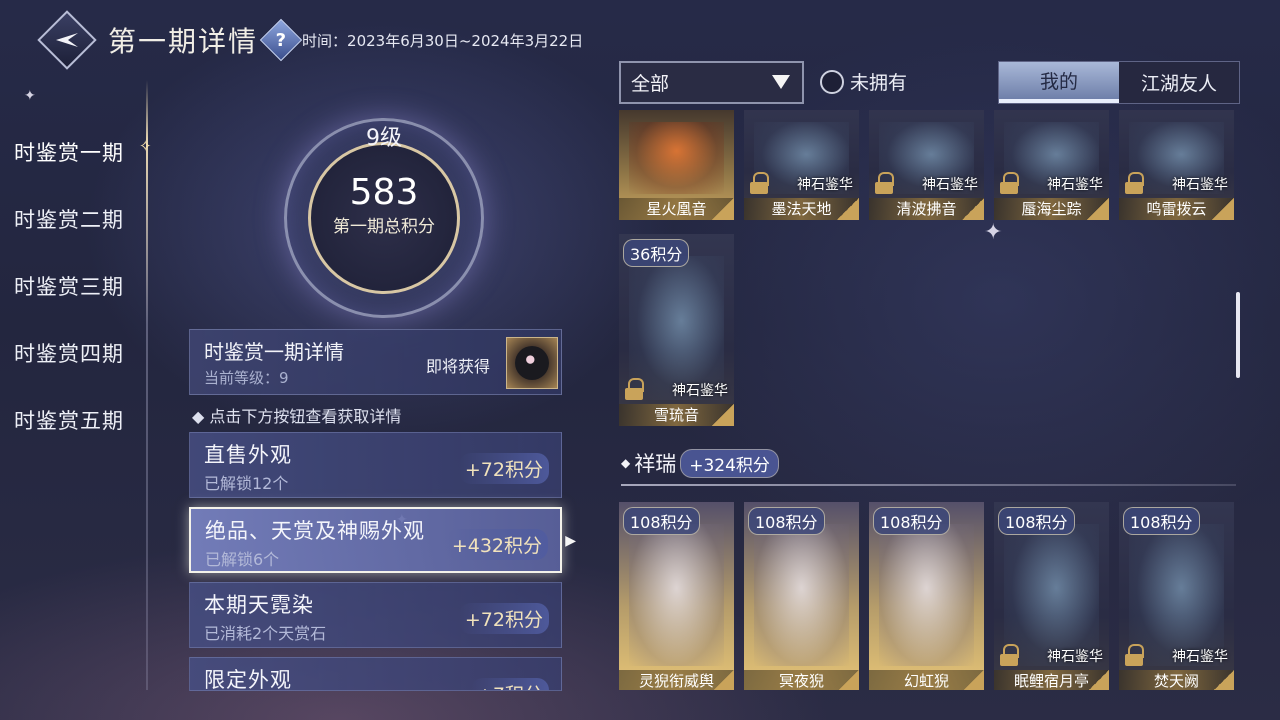  I want to click on nav-item-period-2: 时鉴赏二期, so click(84, 218).